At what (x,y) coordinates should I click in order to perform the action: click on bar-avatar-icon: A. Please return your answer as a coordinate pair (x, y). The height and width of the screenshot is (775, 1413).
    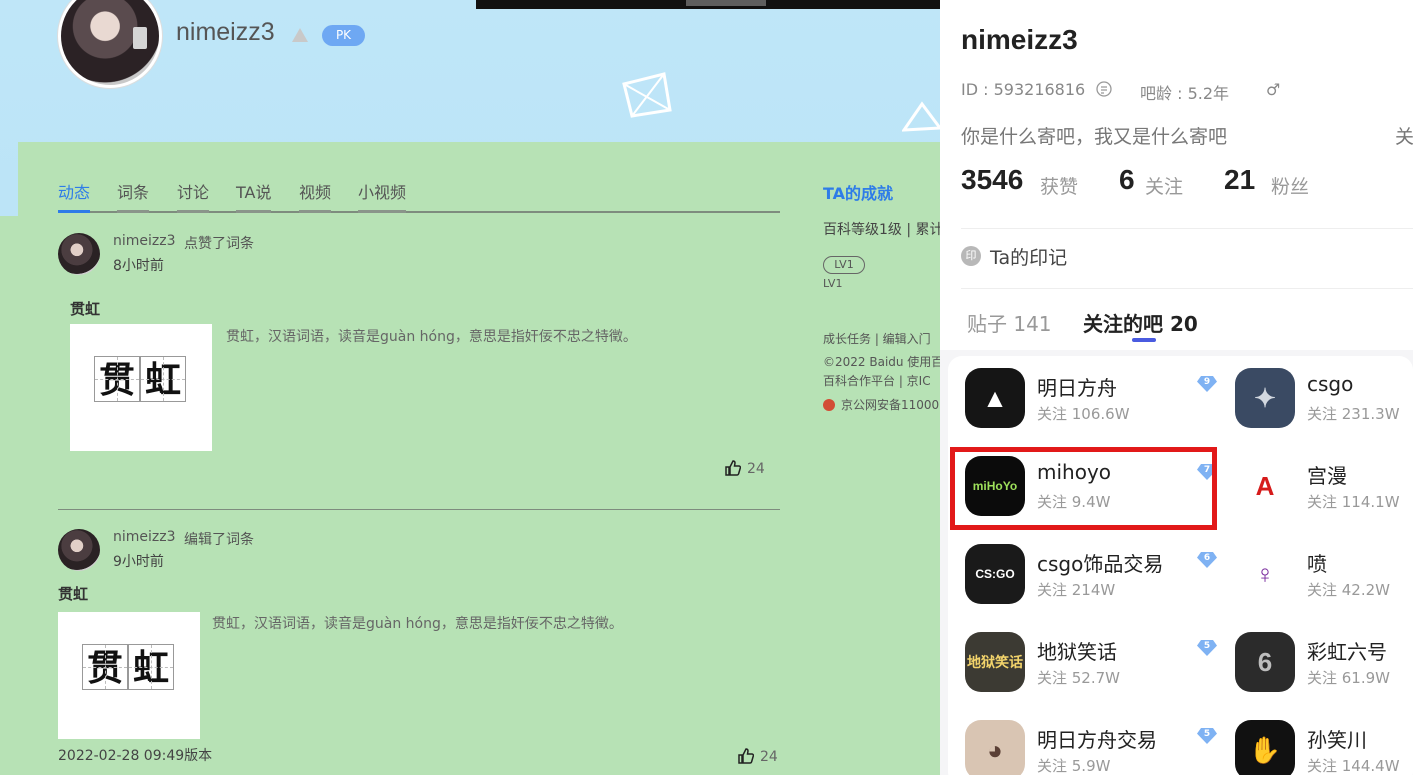
    Looking at the image, I should click on (1265, 486).